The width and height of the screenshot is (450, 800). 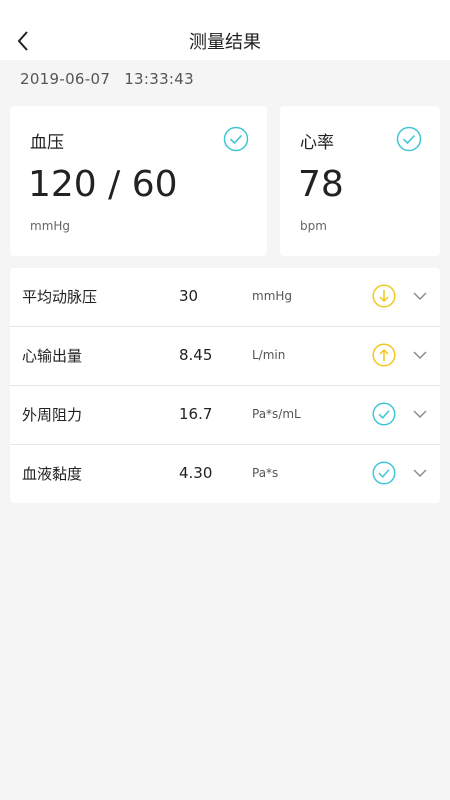 What do you see at coordinates (272, 296) in the screenshot?
I see `metric-unit: mmHg` at bounding box center [272, 296].